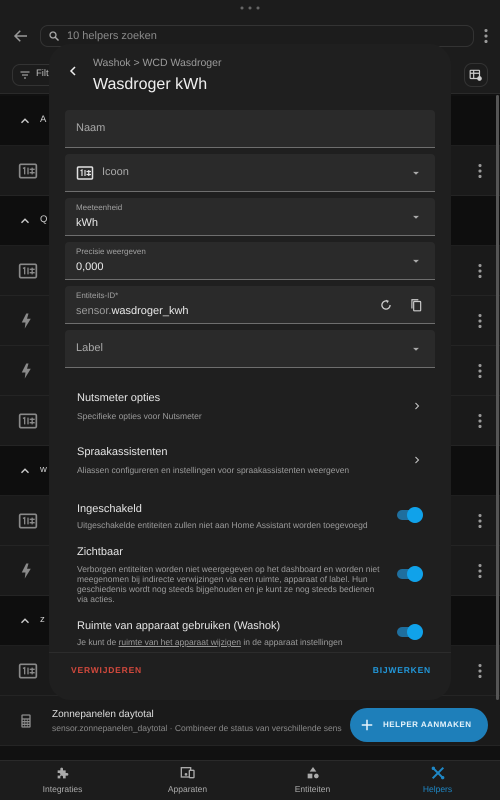 The image size is (500, 800). I want to click on toggle-title: Ingeschakeld, so click(110, 509).